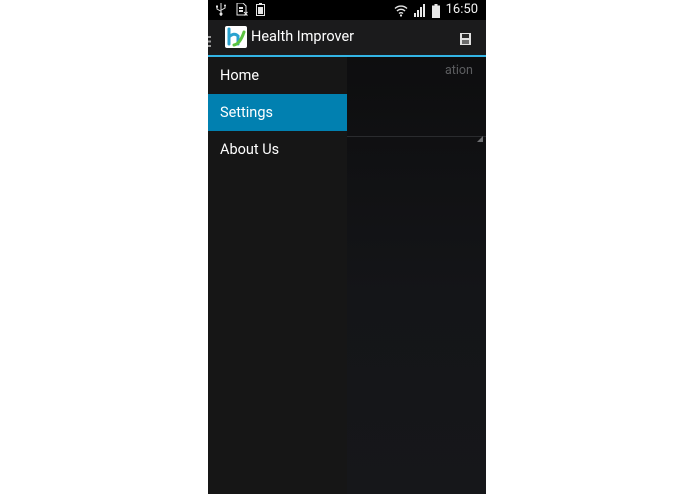  I want to click on health-improver-logo-icon, so click(236, 37).